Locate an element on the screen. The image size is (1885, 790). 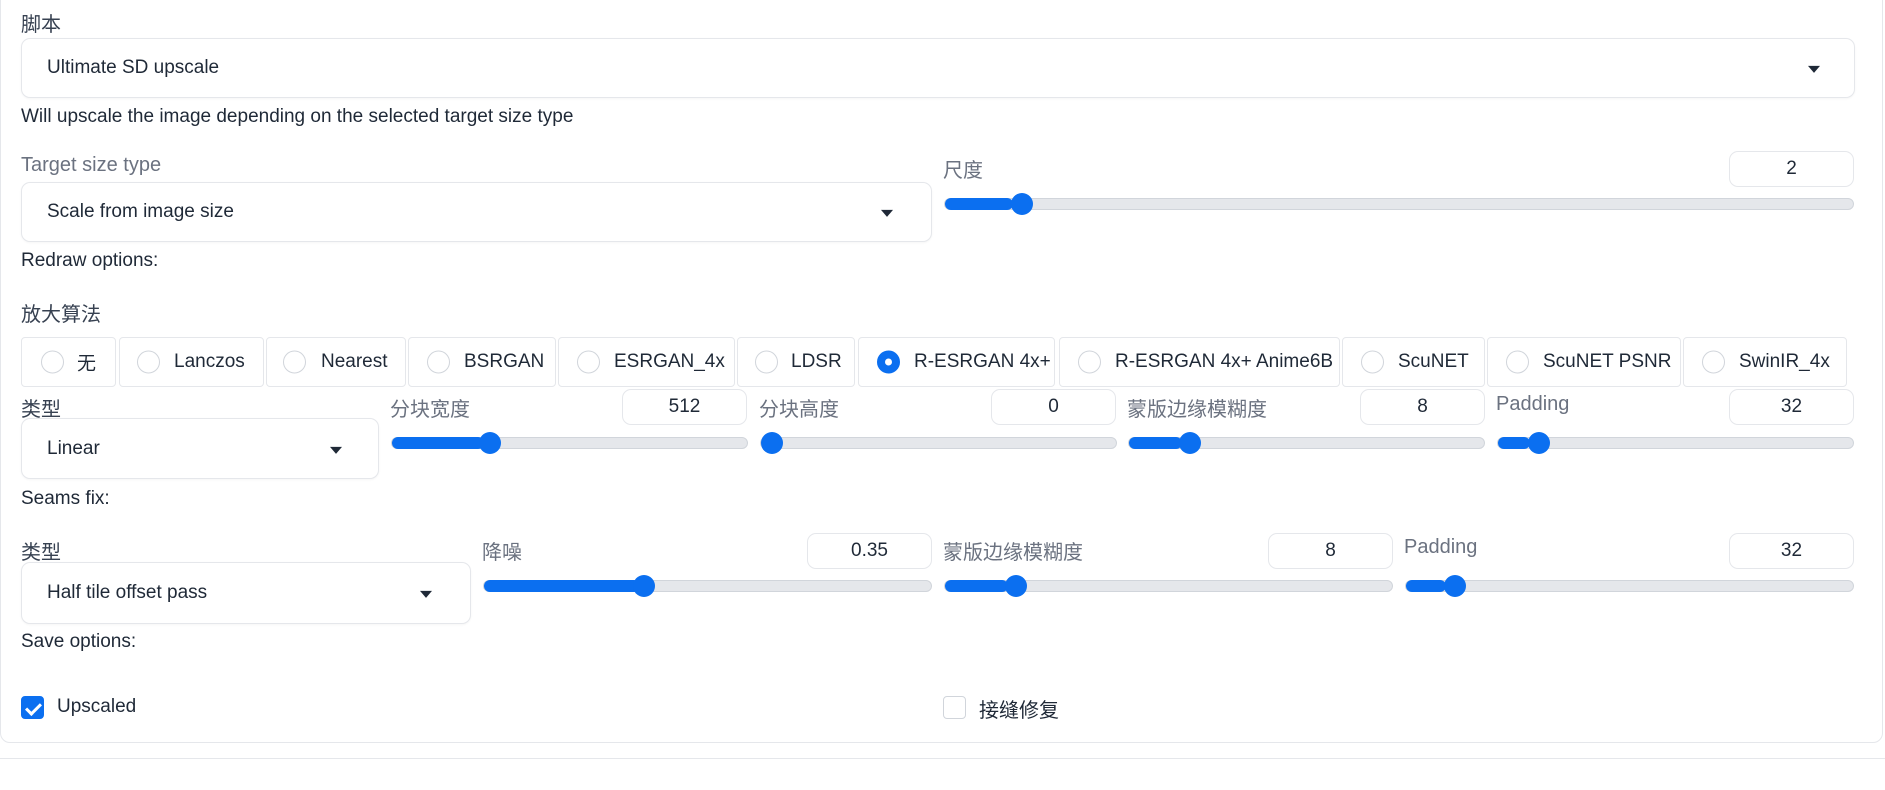
seams-padding-slider is located at coordinates (1629, 586).